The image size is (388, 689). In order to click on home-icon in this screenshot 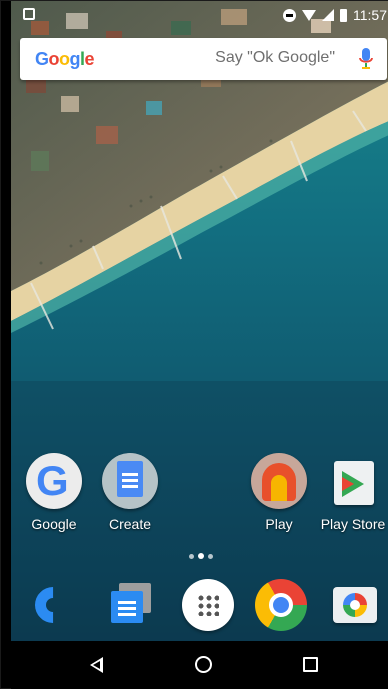, I will do `click(203, 664)`.